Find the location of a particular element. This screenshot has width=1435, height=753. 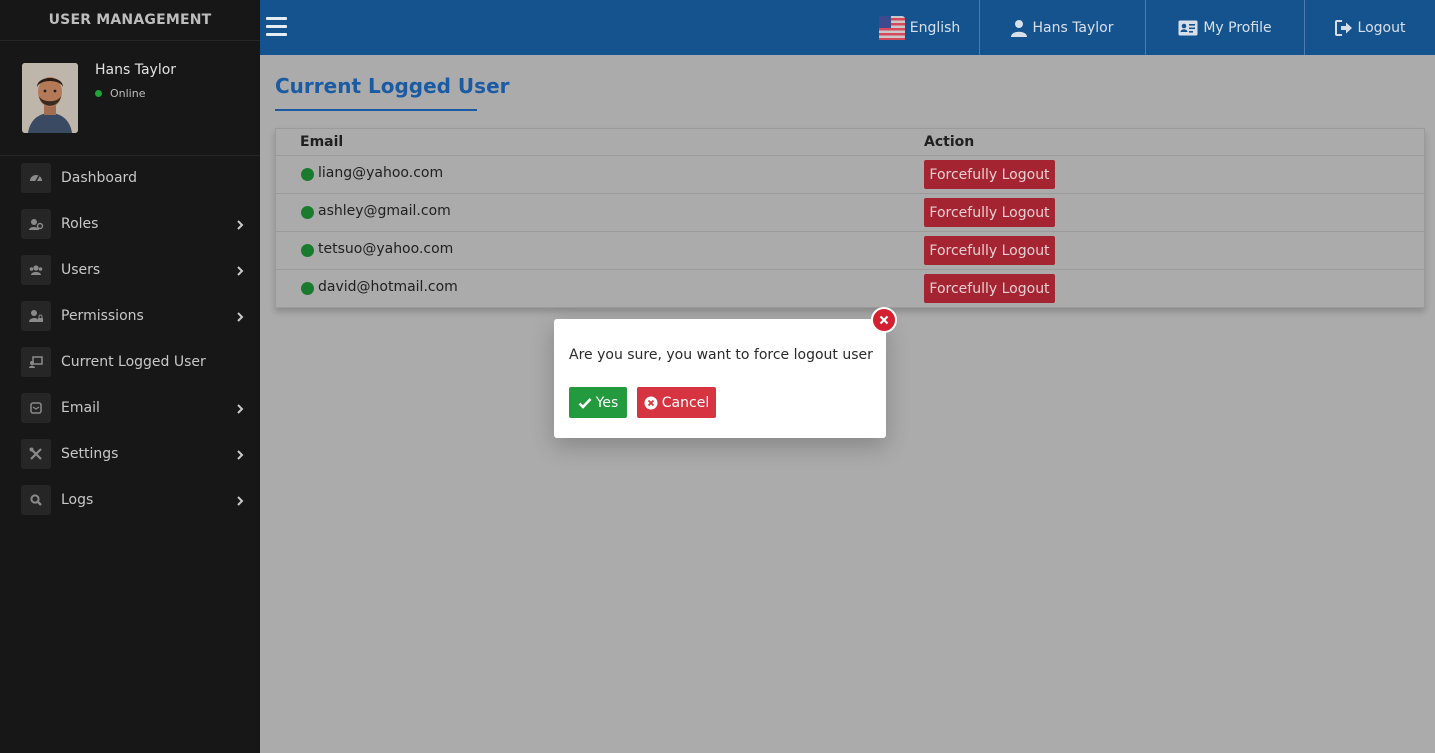

sidebar-item-dashboard: Dashboard is located at coordinates (130, 178).